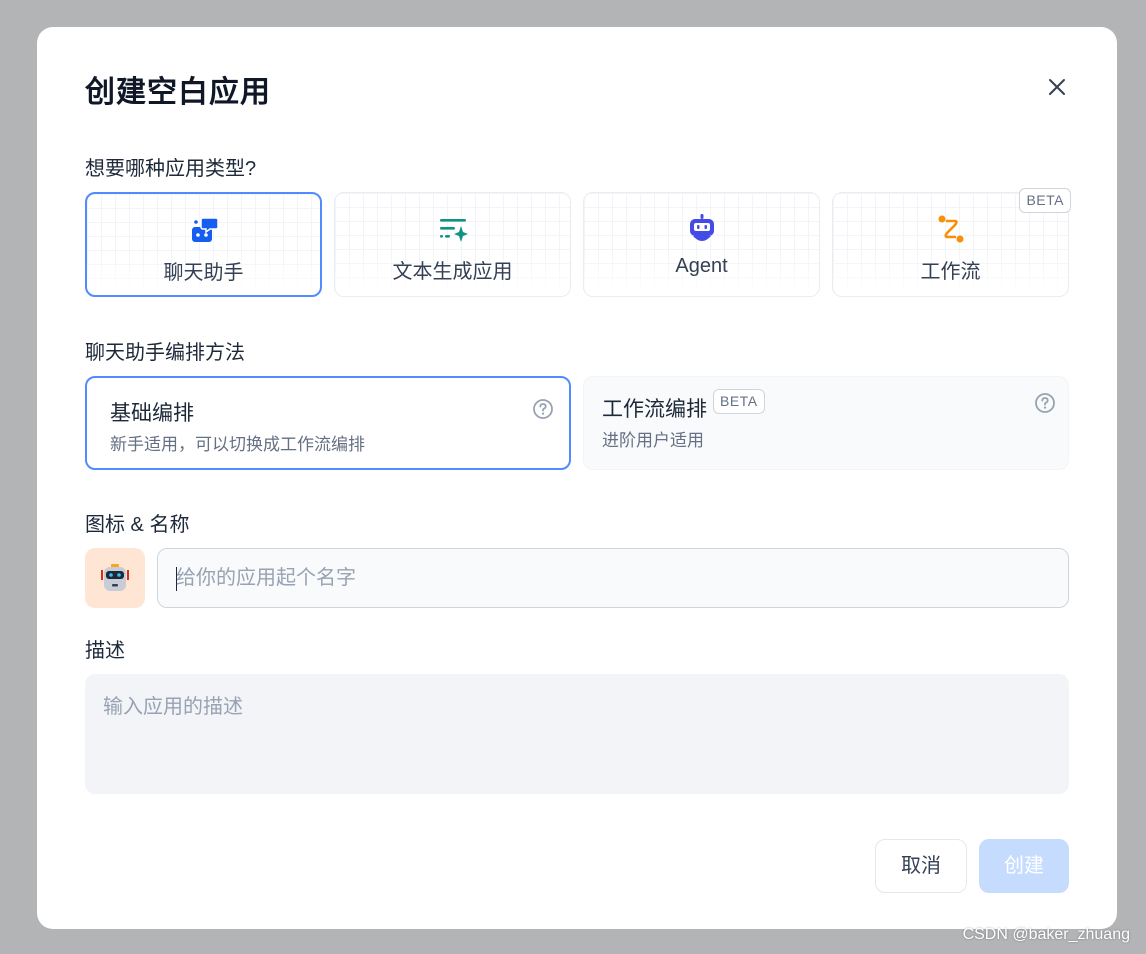  What do you see at coordinates (266, 578) in the screenshot?
I see `app-name-placeholder: 给你的应用起个名字` at bounding box center [266, 578].